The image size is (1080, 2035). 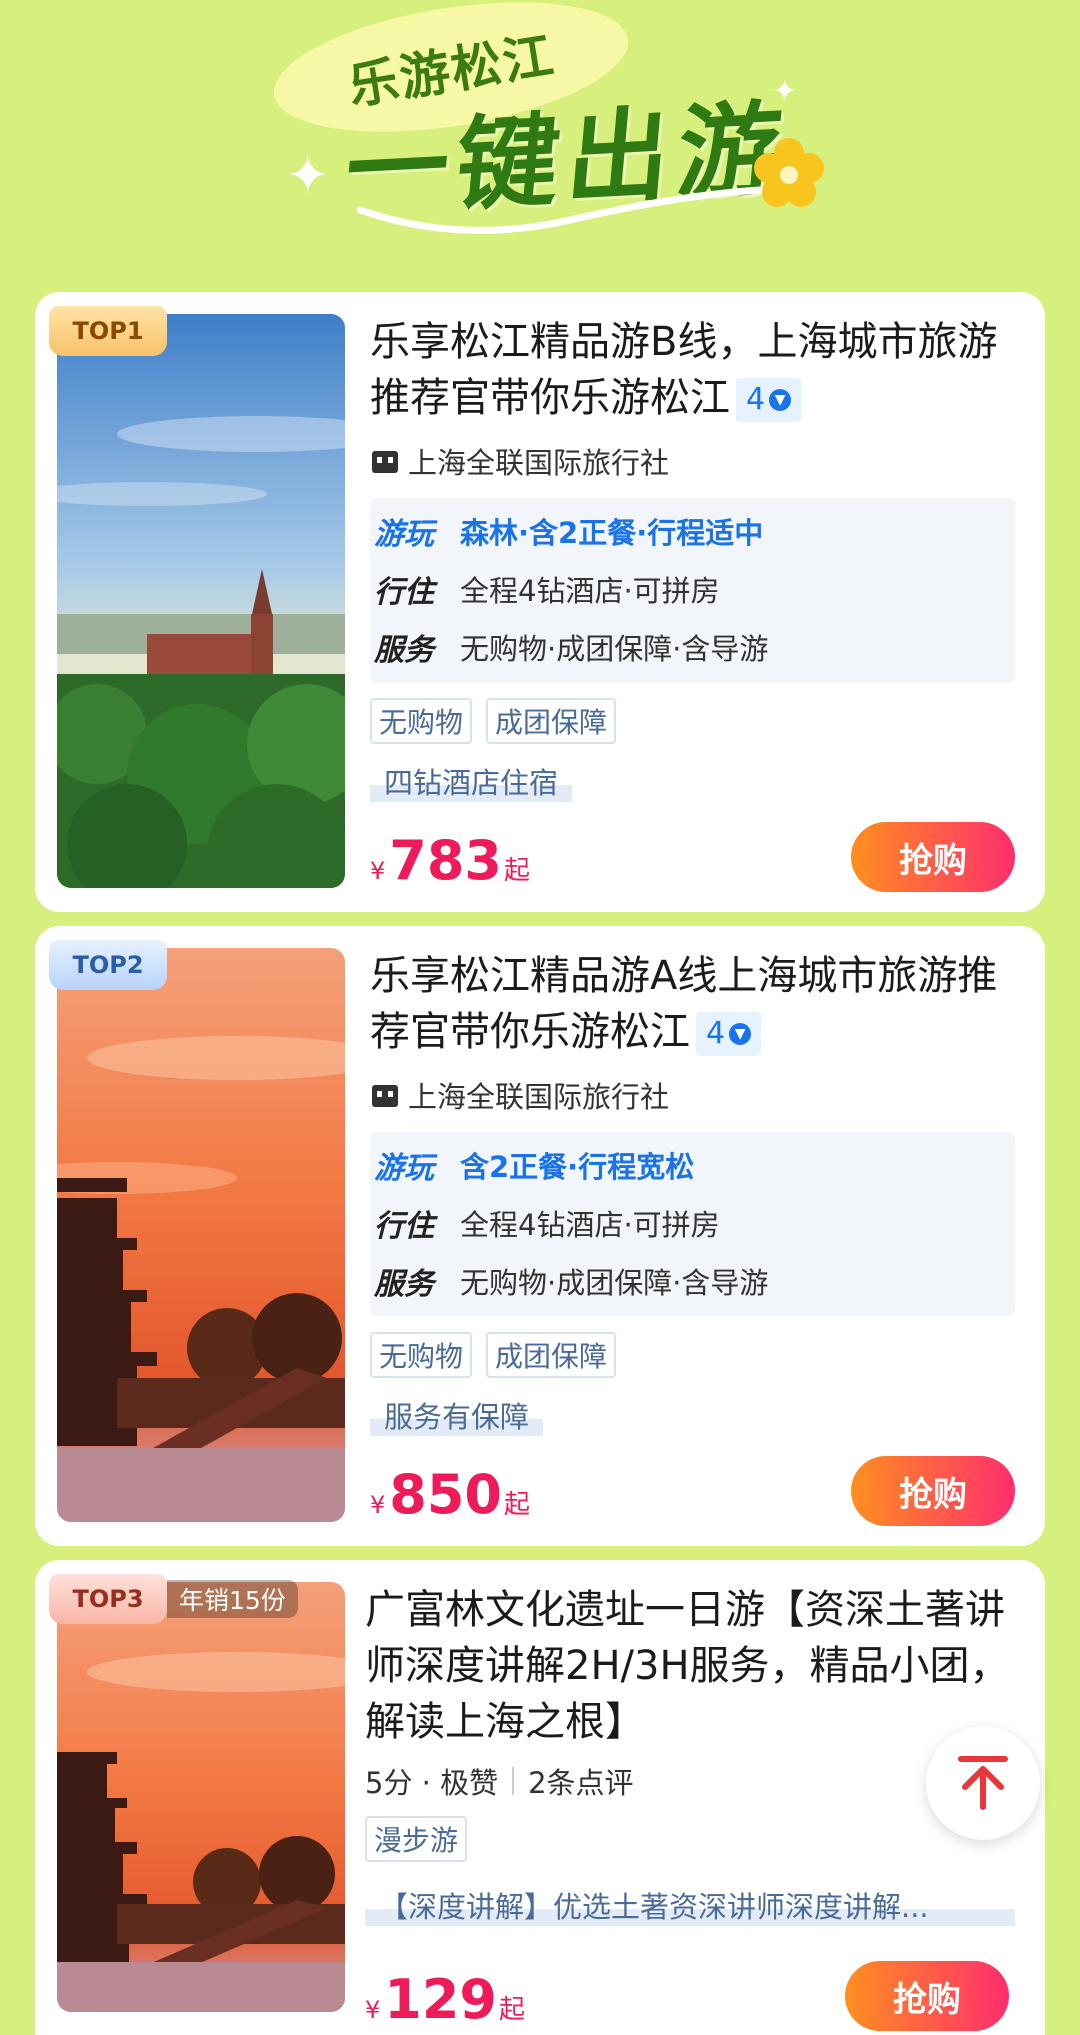 What do you see at coordinates (580, 1781) in the screenshot?
I see `review-count: 2条点评` at bounding box center [580, 1781].